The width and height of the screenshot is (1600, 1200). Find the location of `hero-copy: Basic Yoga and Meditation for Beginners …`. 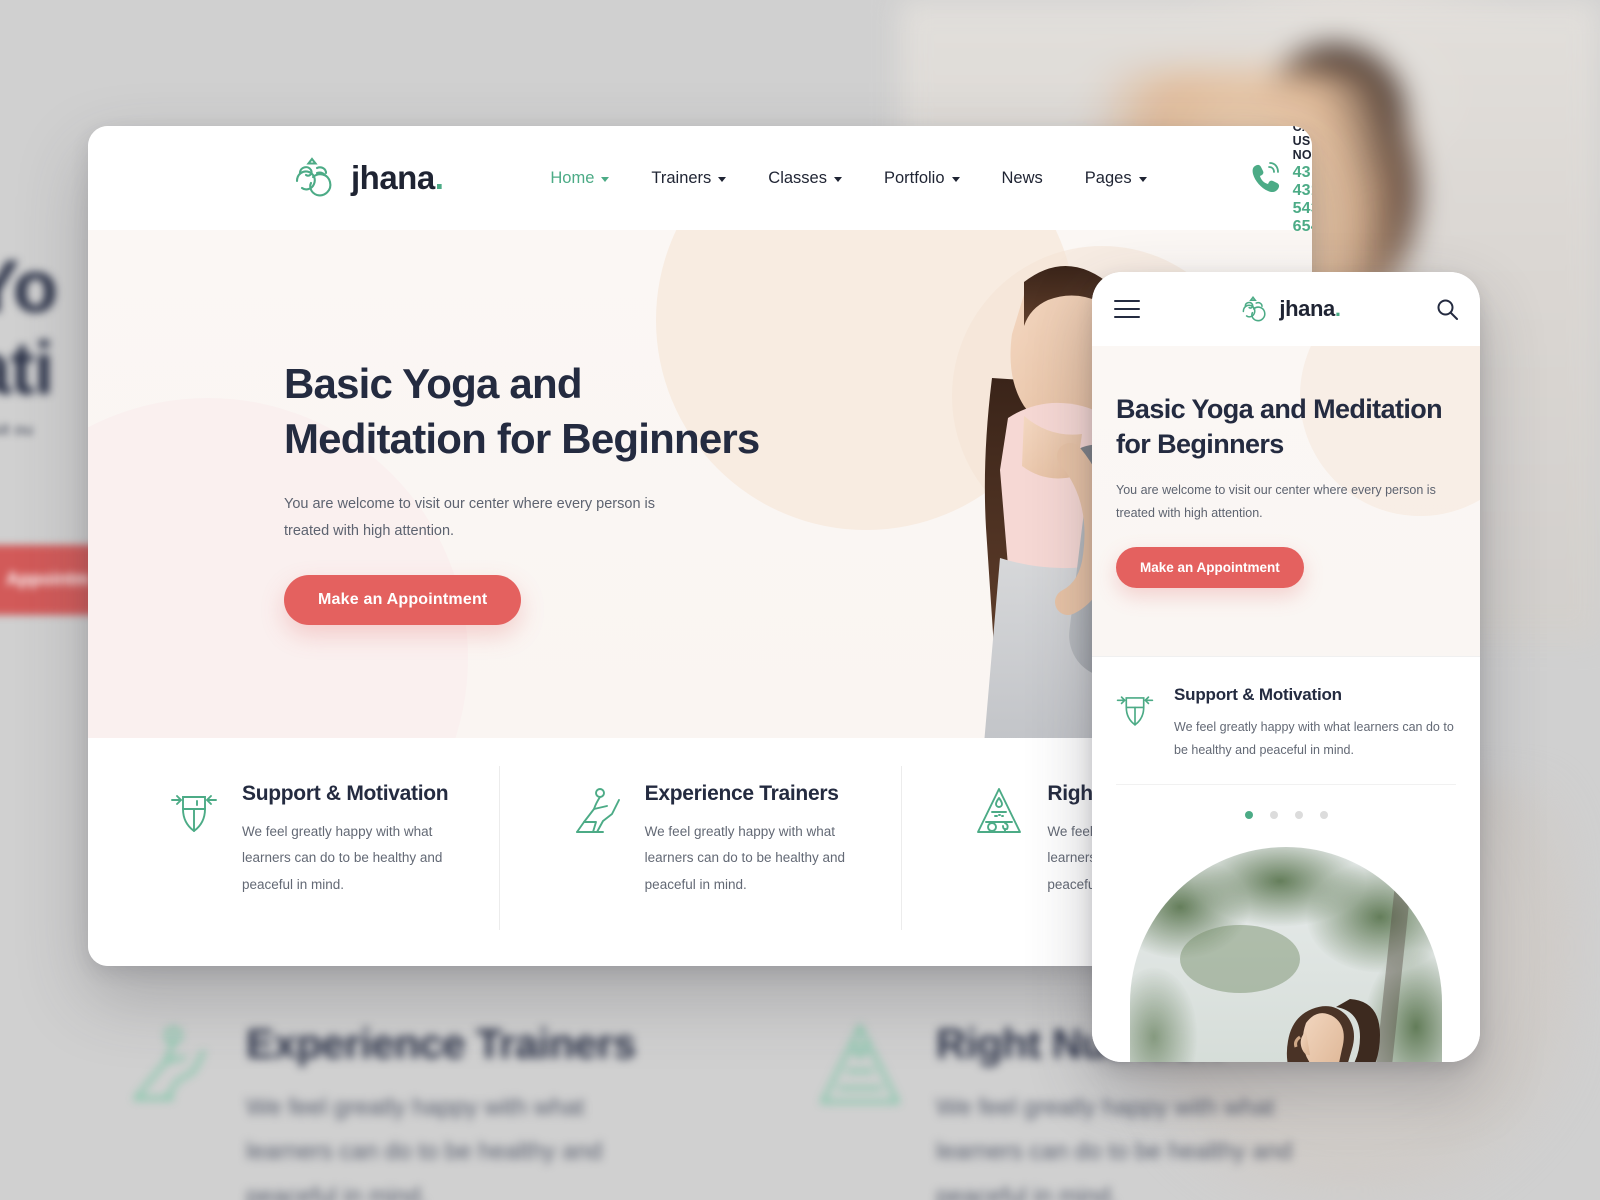

hero-copy: Basic Yoga and Meditation for Beginners … is located at coordinates (544, 491).